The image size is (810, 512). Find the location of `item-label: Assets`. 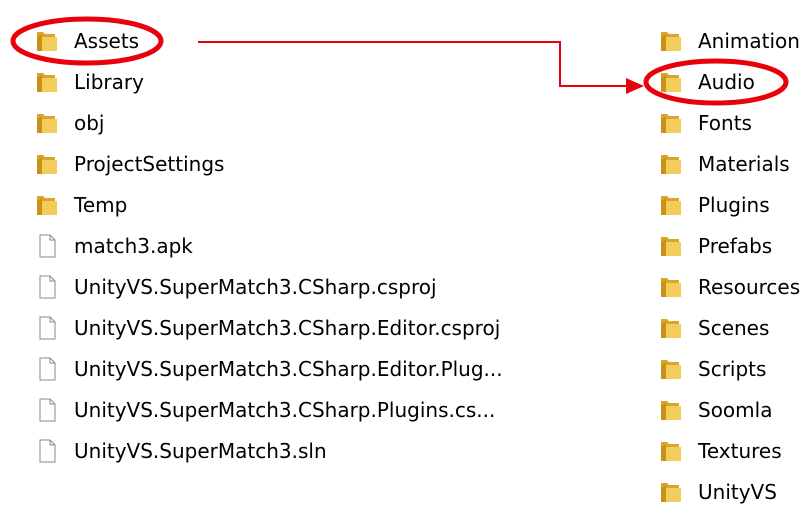

item-label: Assets is located at coordinates (107, 40).